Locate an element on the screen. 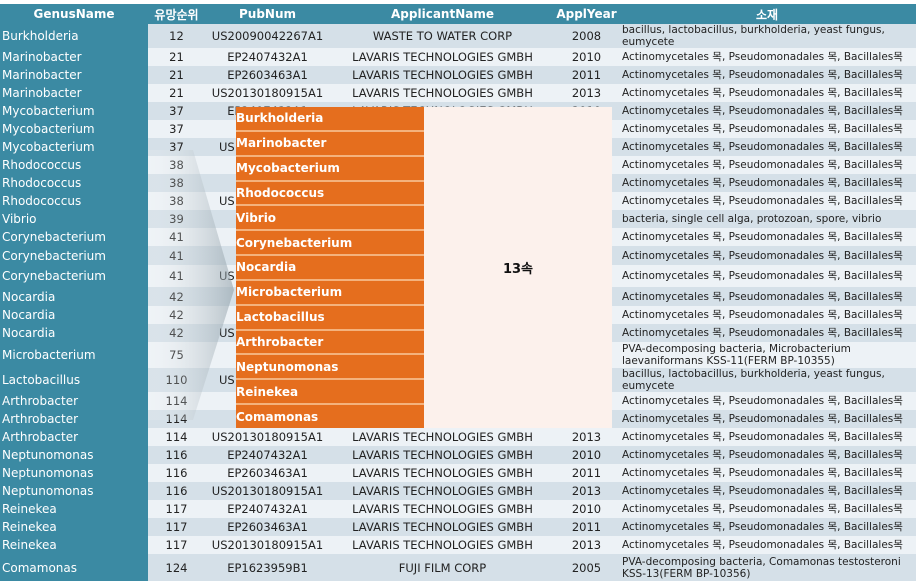 The width and height of the screenshot is (916, 581). header-material: 소재 is located at coordinates (767, 14).